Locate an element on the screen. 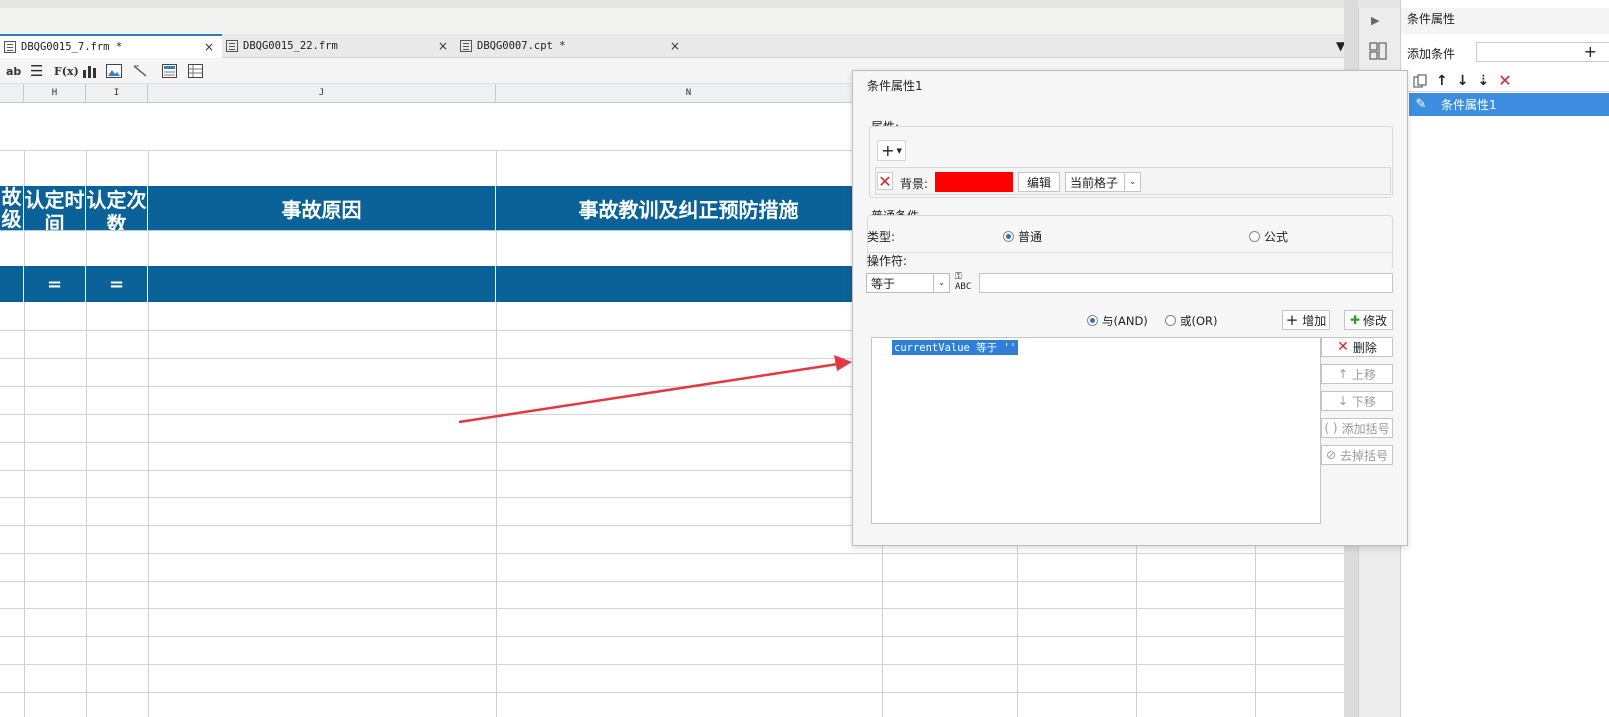 The width and height of the screenshot is (1609, 717). tab-file-1: DBQG0015_7.frm * × is located at coordinates (111, 46).